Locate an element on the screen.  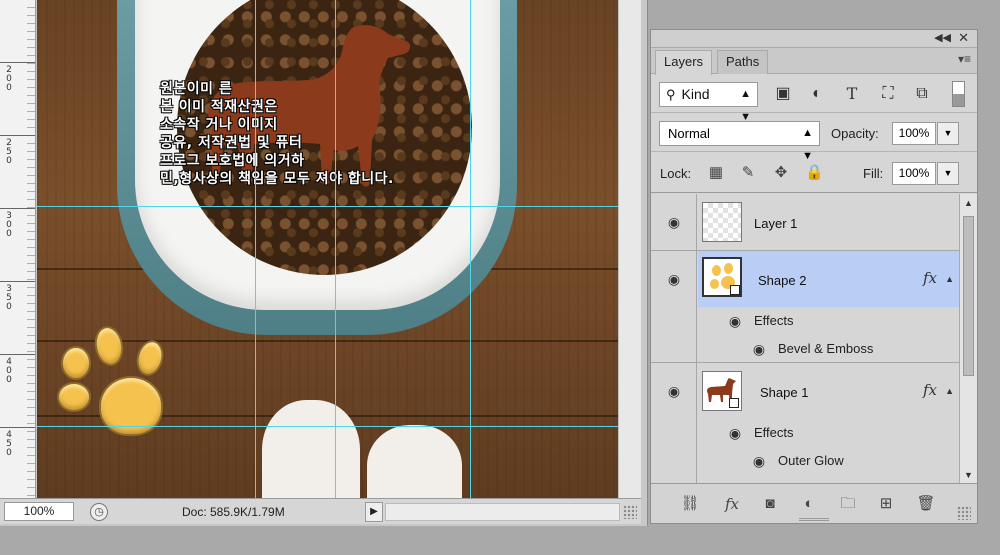
paw-thumb-mark is located at coordinates (728, 268).